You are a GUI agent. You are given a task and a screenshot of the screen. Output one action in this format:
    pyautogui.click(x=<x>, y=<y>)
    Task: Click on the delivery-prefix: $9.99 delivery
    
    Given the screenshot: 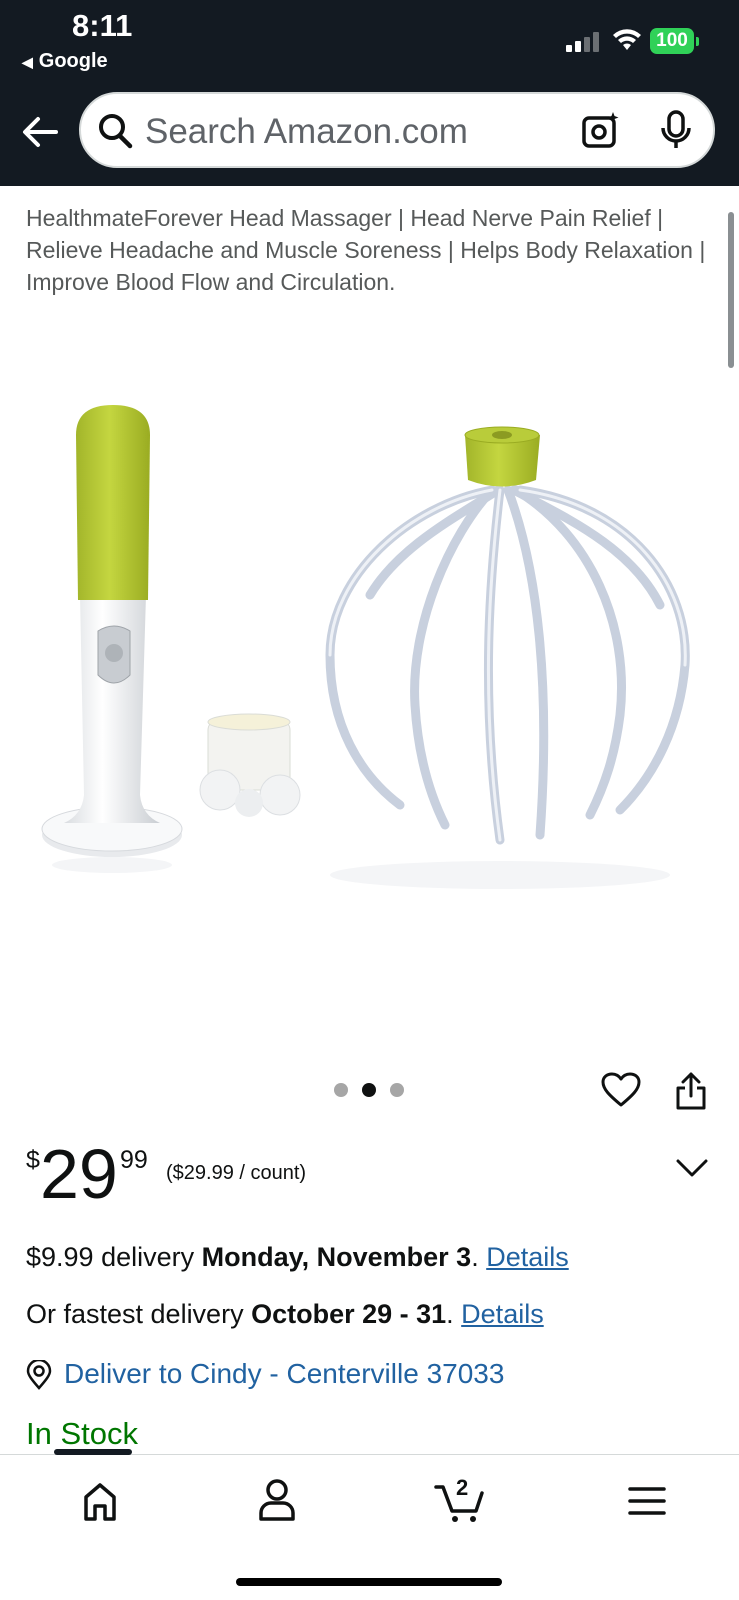 What is the action you would take?
    pyautogui.click(x=114, y=1257)
    